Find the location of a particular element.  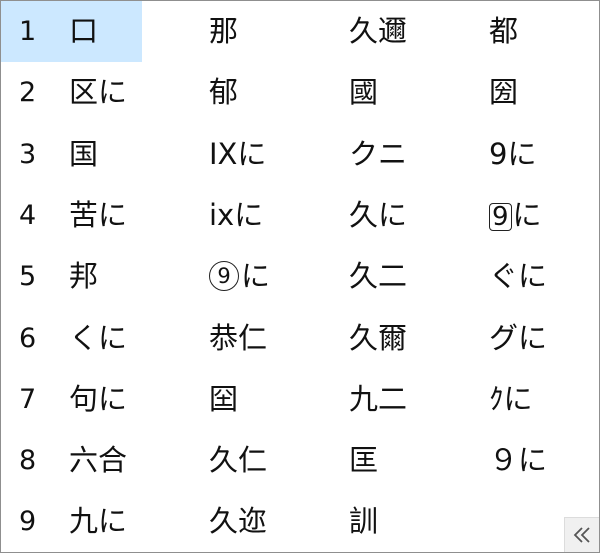

candidate-item: 匡 is located at coordinates (363, 460).